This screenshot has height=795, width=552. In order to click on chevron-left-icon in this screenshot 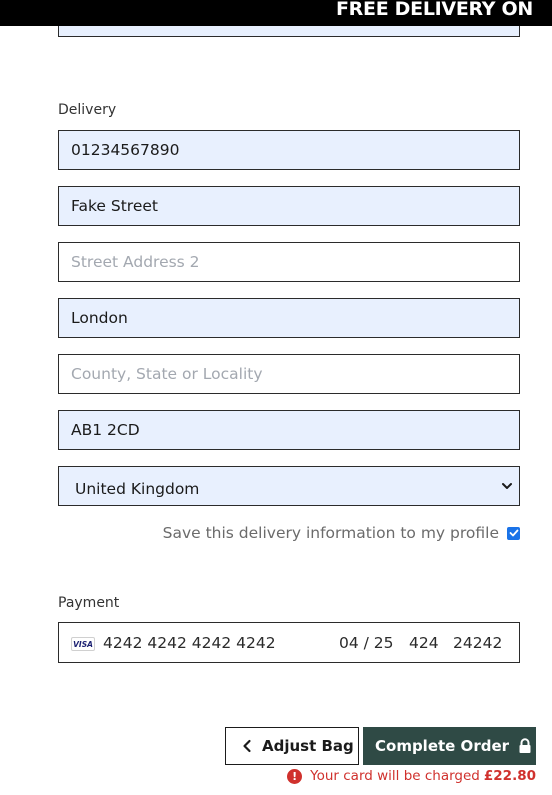, I will do `click(247, 746)`.